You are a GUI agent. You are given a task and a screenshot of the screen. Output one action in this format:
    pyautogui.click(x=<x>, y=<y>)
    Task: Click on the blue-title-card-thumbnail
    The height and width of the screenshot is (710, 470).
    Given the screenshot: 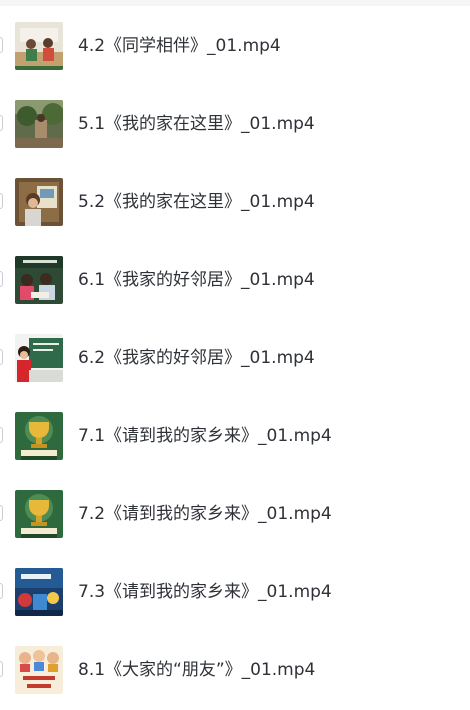 What is the action you would take?
    pyautogui.click(x=39, y=592)
    